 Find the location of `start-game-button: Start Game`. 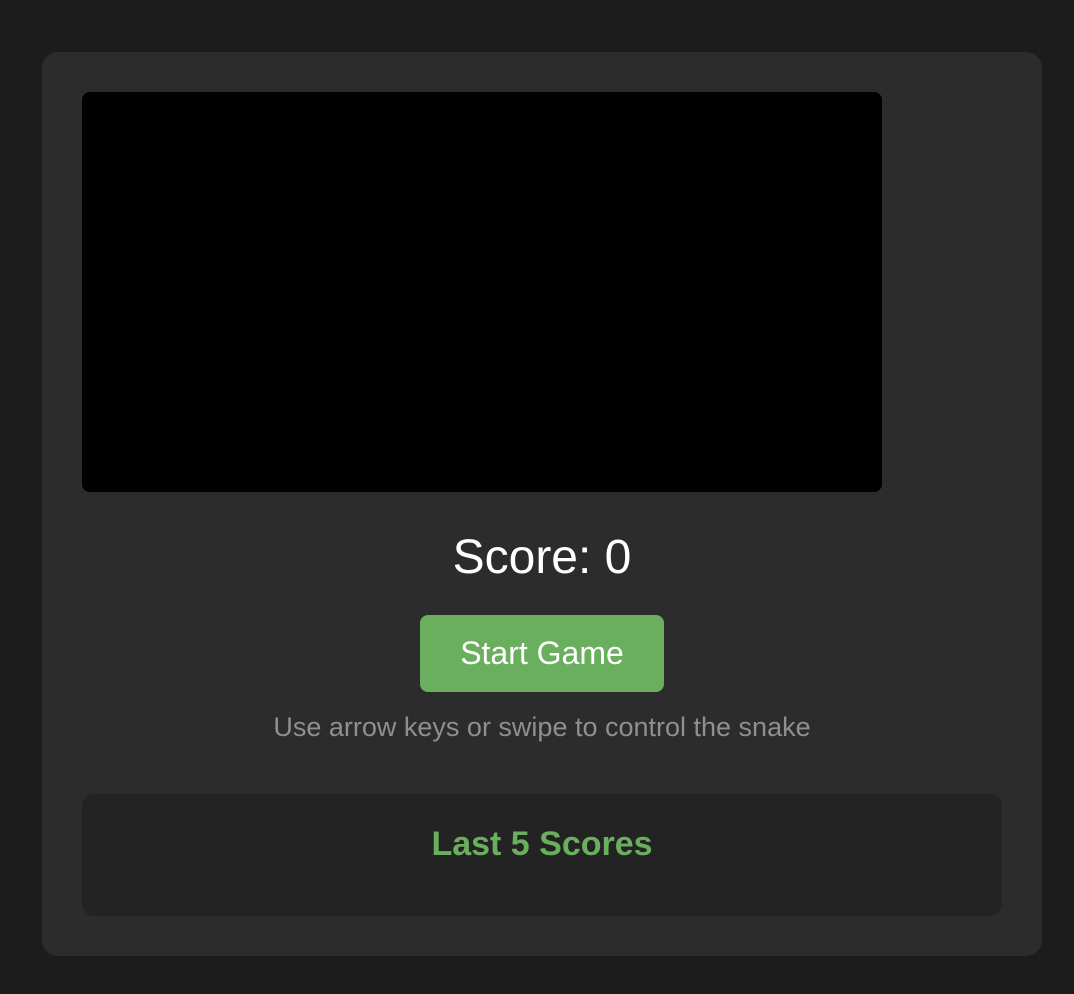

start-game-button: Start Game is located at coordinates (542, 653).